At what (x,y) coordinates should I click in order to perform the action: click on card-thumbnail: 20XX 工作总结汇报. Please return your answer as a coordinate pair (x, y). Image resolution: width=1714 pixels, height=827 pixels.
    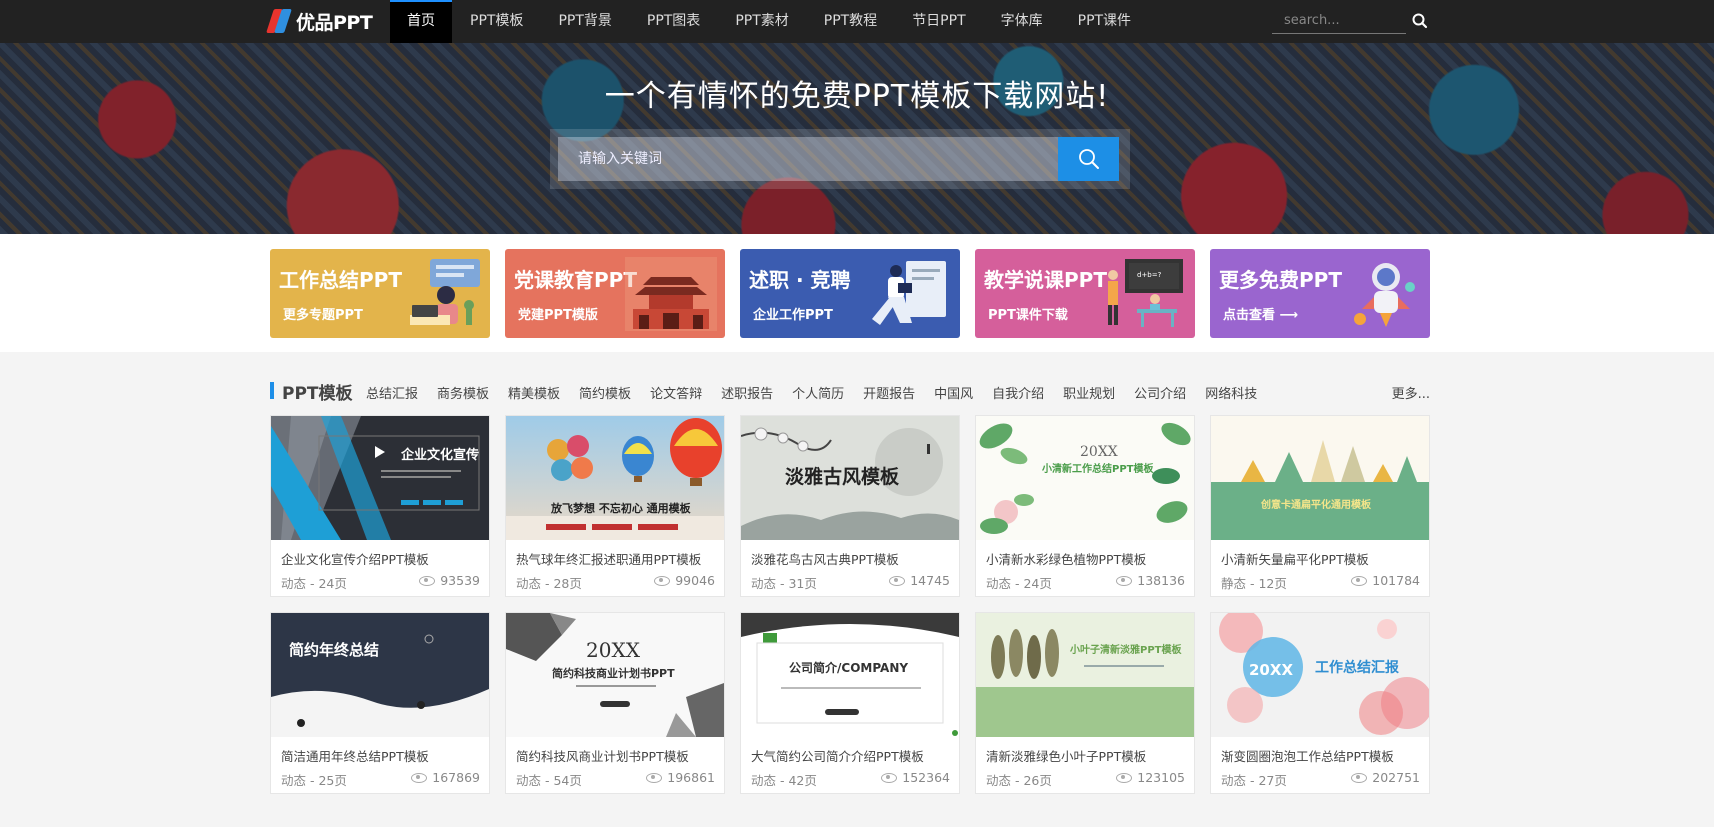
    Looking at the image, I should click on (1320, 675).